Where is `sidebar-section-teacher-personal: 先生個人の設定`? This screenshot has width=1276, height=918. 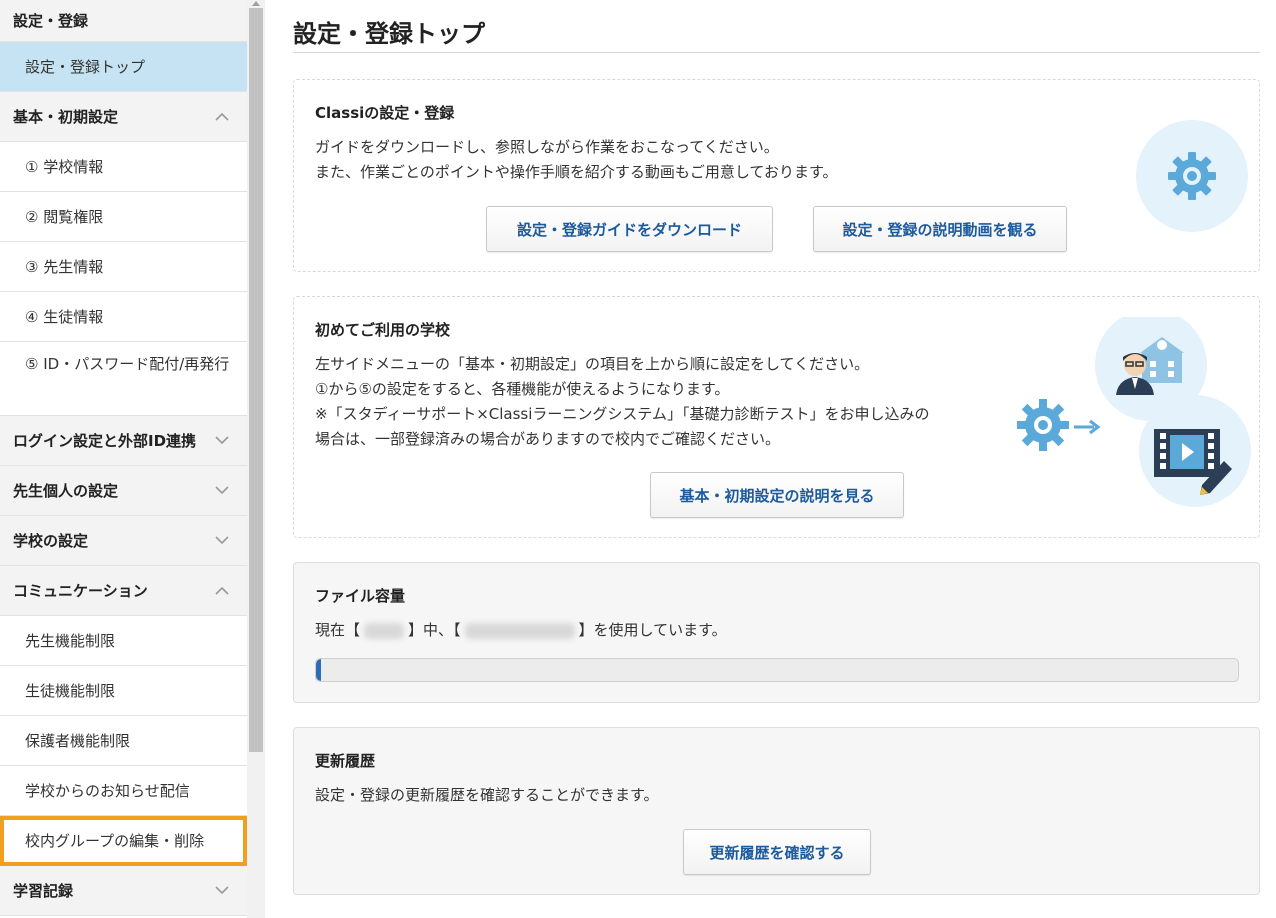
sidebar-section-teacher-personal: 先生個人の設定 is located at coordinates (123, 491).